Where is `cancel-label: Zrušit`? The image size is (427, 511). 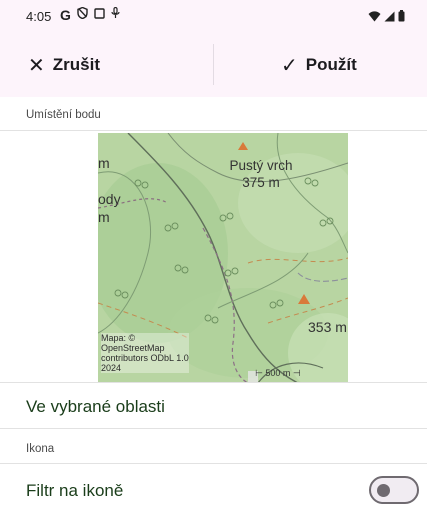
cancel-label: Zrušit is located at coordinates (76, 64).